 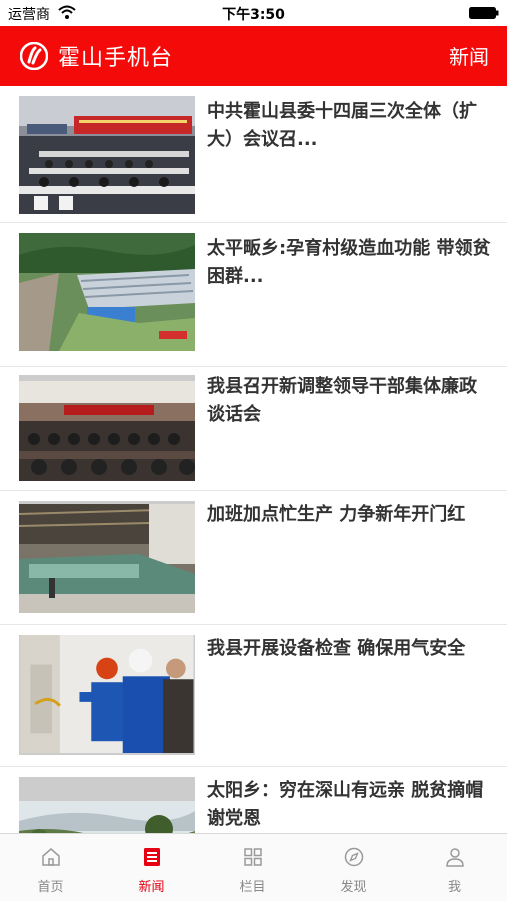 What do you see at coordinates (252, 887) in the screenshot?
I see `tab-label: 栏目` at bounding box center [252, 887].